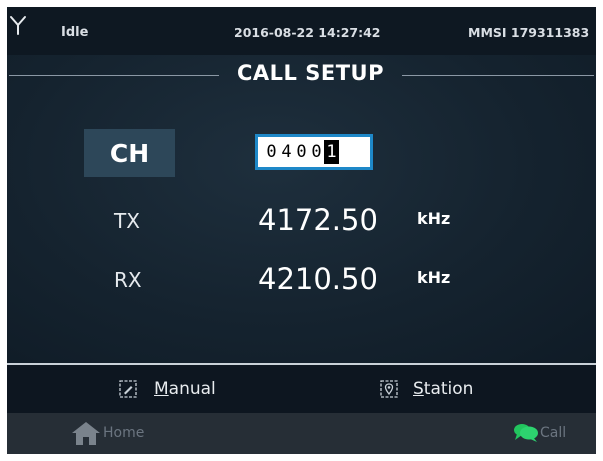  I want to click on action-bar: Manual Station, so click(301, 389).